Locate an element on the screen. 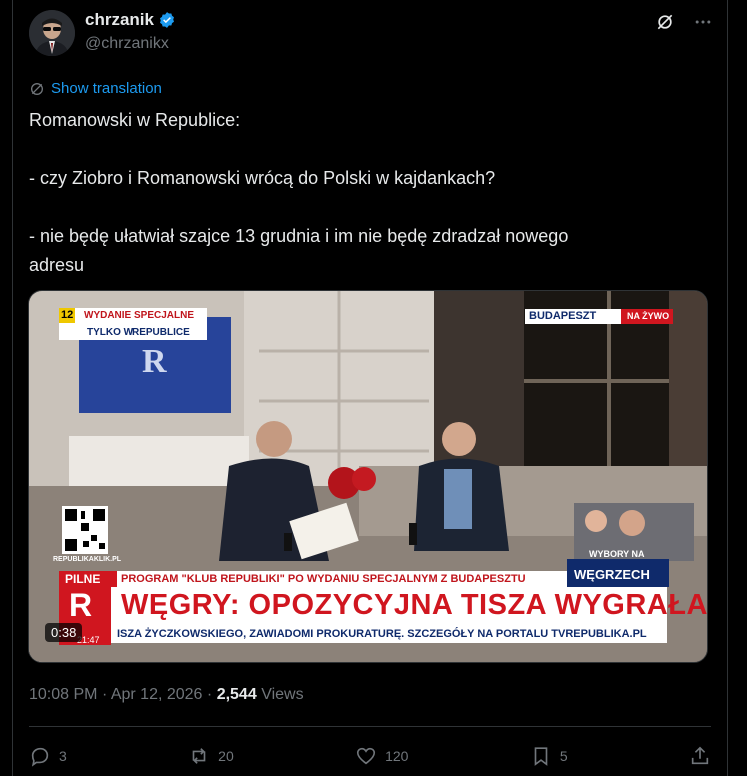  author-name: chrzanik is located at coordinates (119, 20).